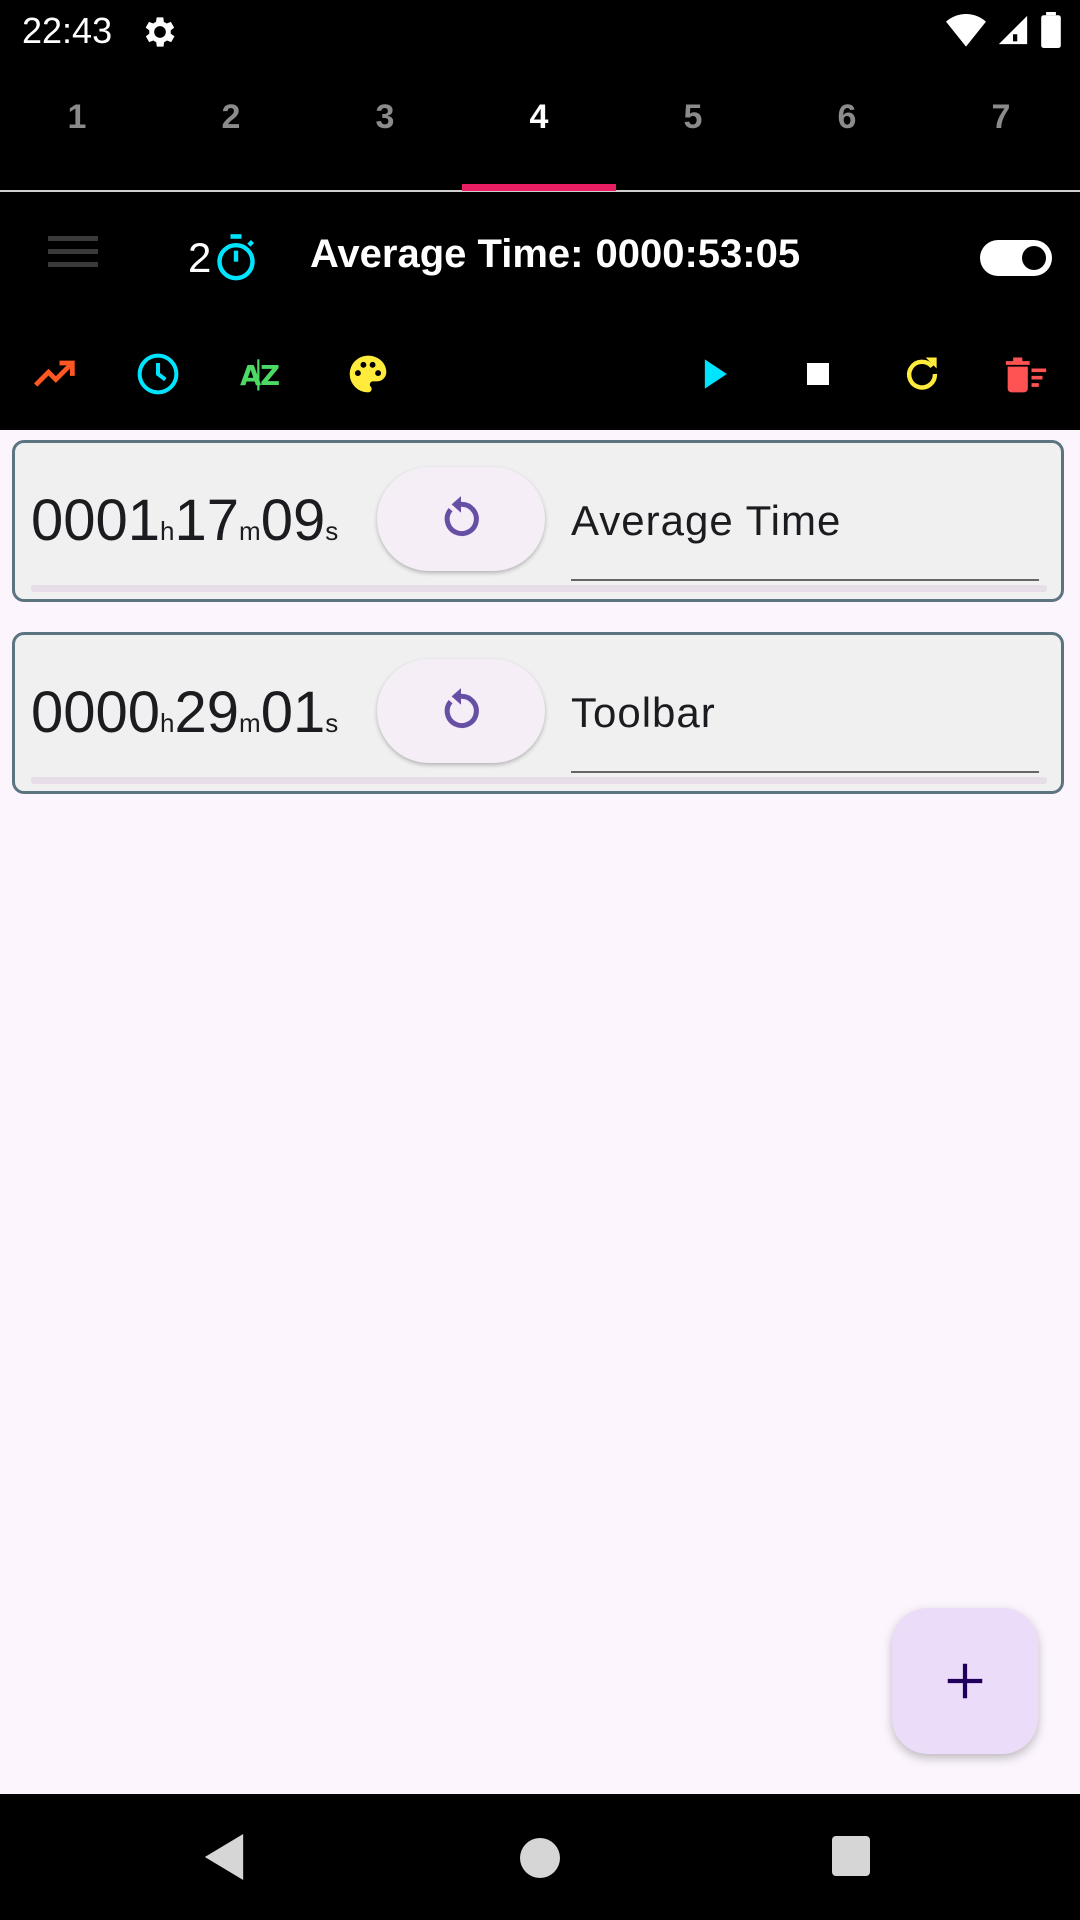 This screenshot has width=1080, height=1920. What do you see at coordinates (1016, 258) in the screenshot?
I see `toggle-switch` at bounding box center [1016, 258].